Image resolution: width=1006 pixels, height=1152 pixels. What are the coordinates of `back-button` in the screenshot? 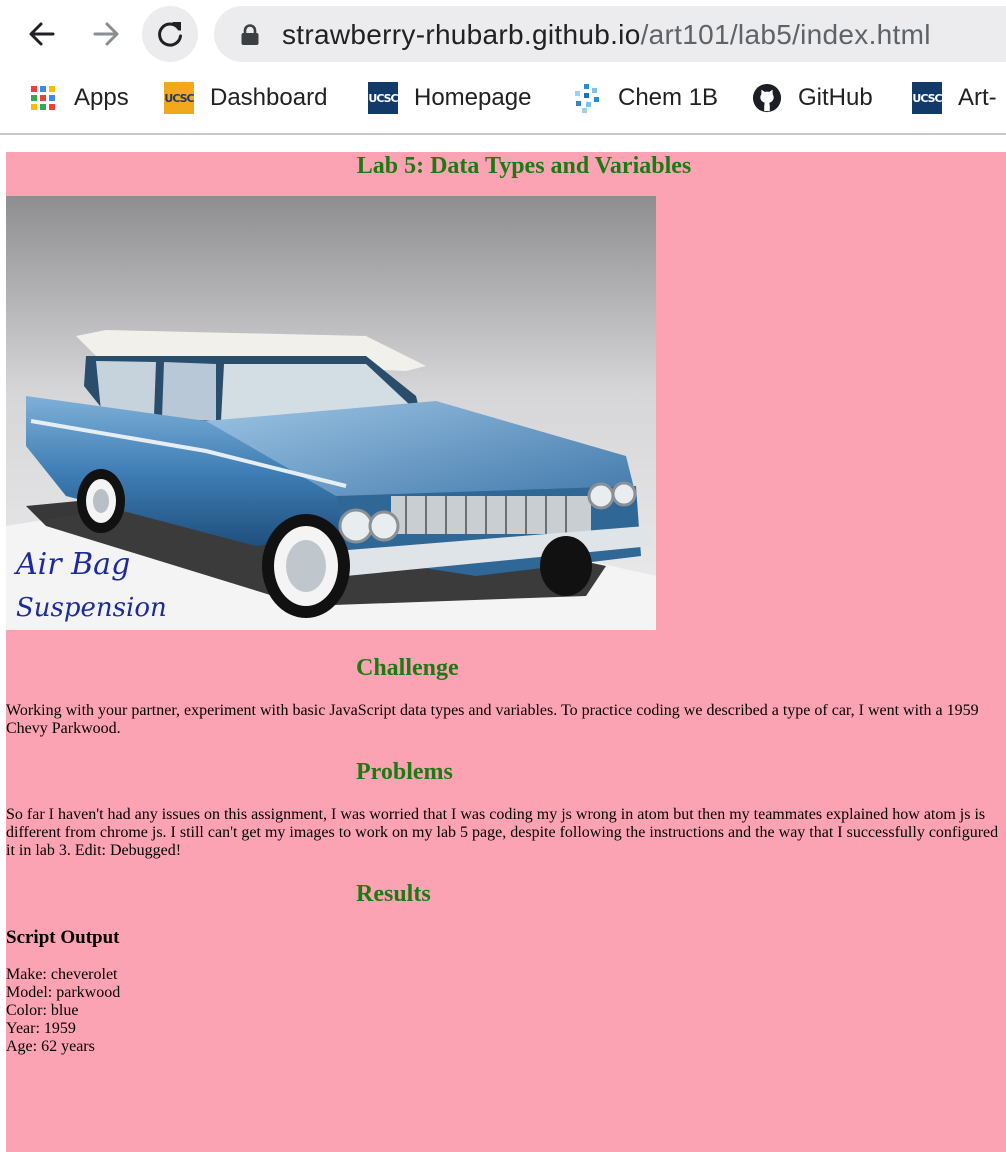 It's located at (42, 34).